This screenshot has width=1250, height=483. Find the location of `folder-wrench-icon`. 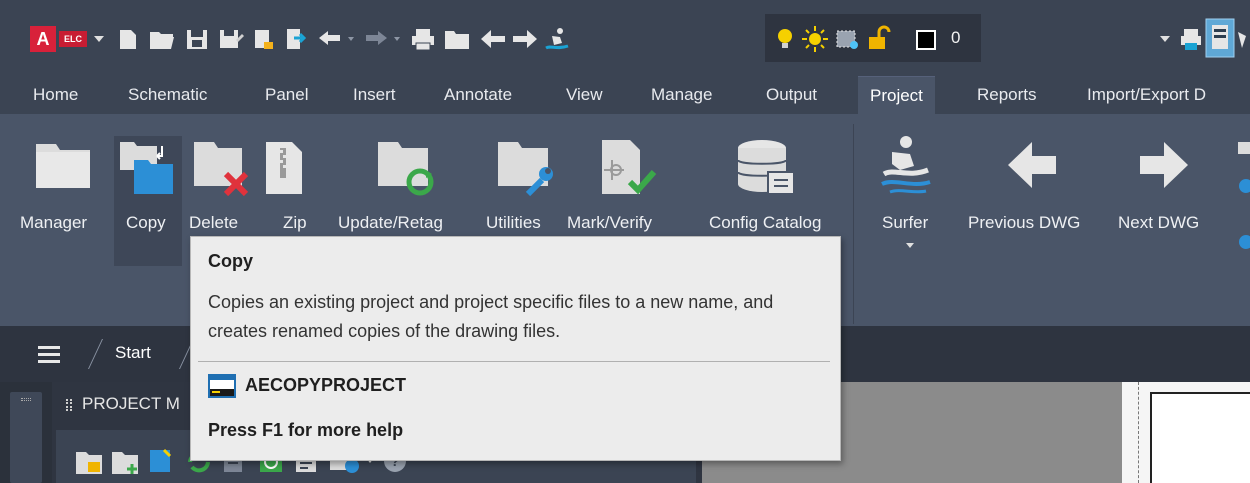

folder-wrench-icon is located at coordinates (527, 169).